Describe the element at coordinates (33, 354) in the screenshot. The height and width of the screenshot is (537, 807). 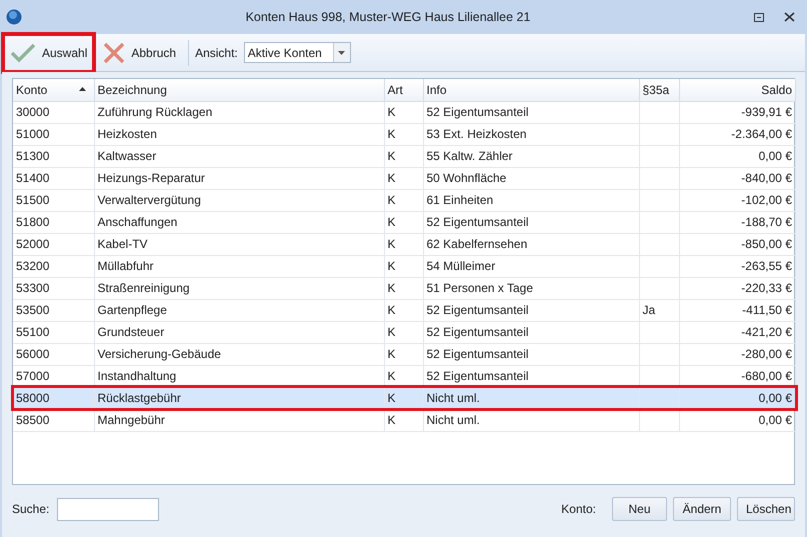
I see `table-cell: 56000` at that location.